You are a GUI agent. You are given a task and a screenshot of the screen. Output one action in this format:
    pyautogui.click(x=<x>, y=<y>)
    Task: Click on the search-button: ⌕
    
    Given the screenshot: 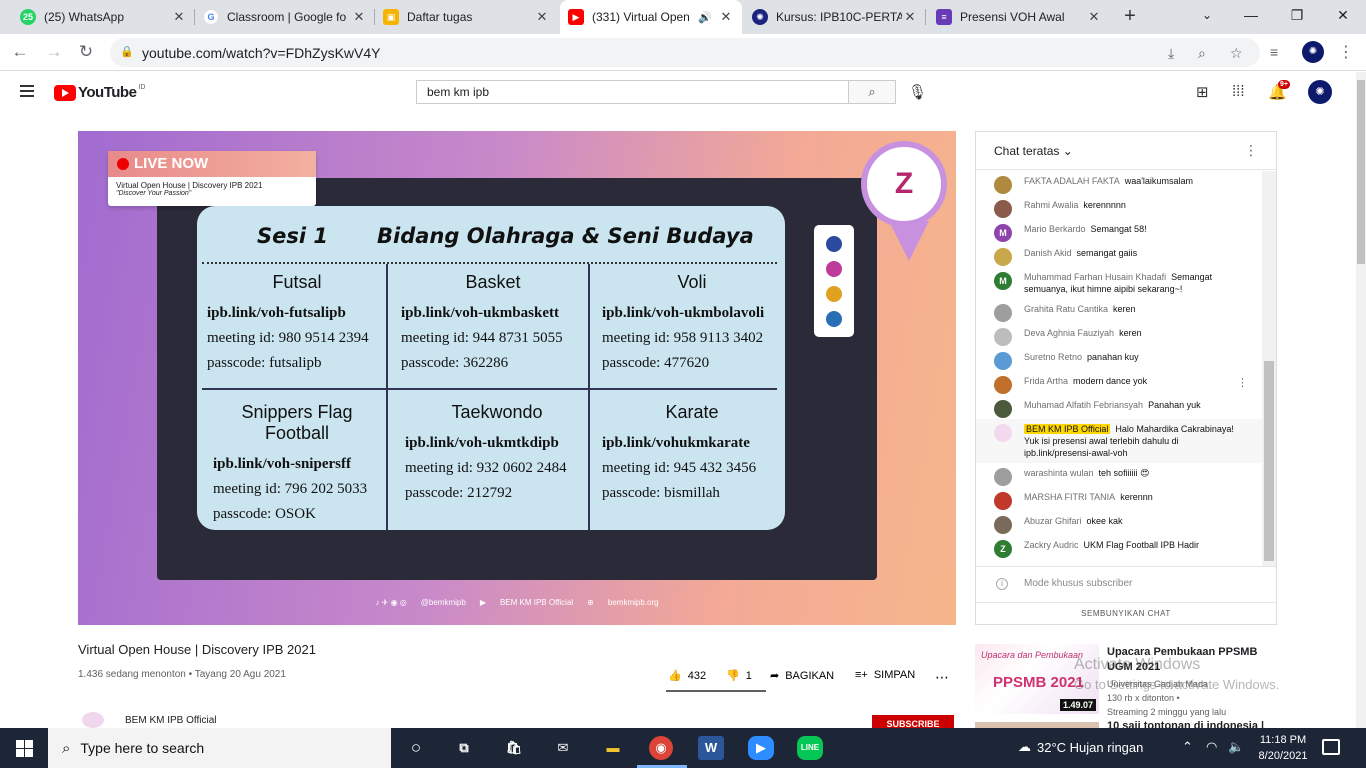 What is the action you would take?
    pyautogui.click(x=872, y=92)
    